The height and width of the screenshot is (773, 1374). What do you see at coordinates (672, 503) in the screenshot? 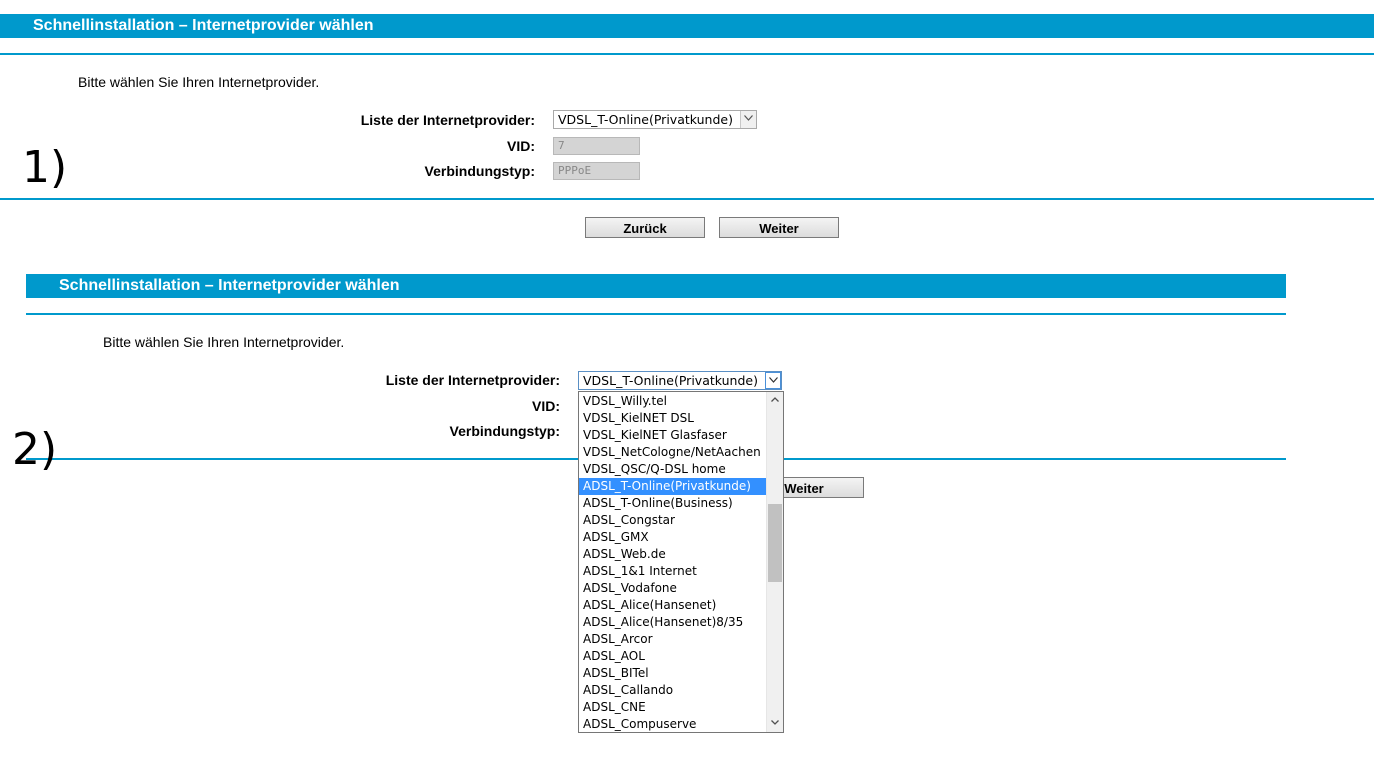
I see `dropdown-option: ADSL_T-Online(Business)` at bounding box center [672, 503].